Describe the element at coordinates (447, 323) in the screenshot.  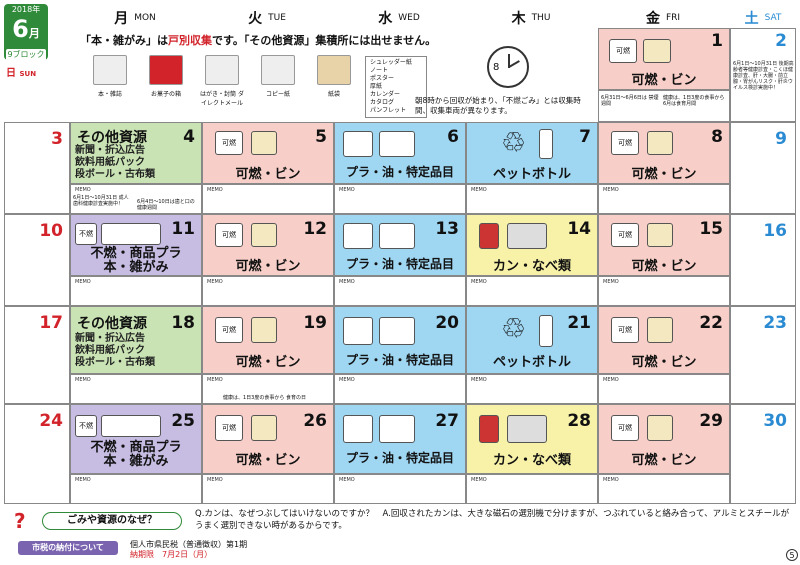
I see `text-label: 20` at that location.